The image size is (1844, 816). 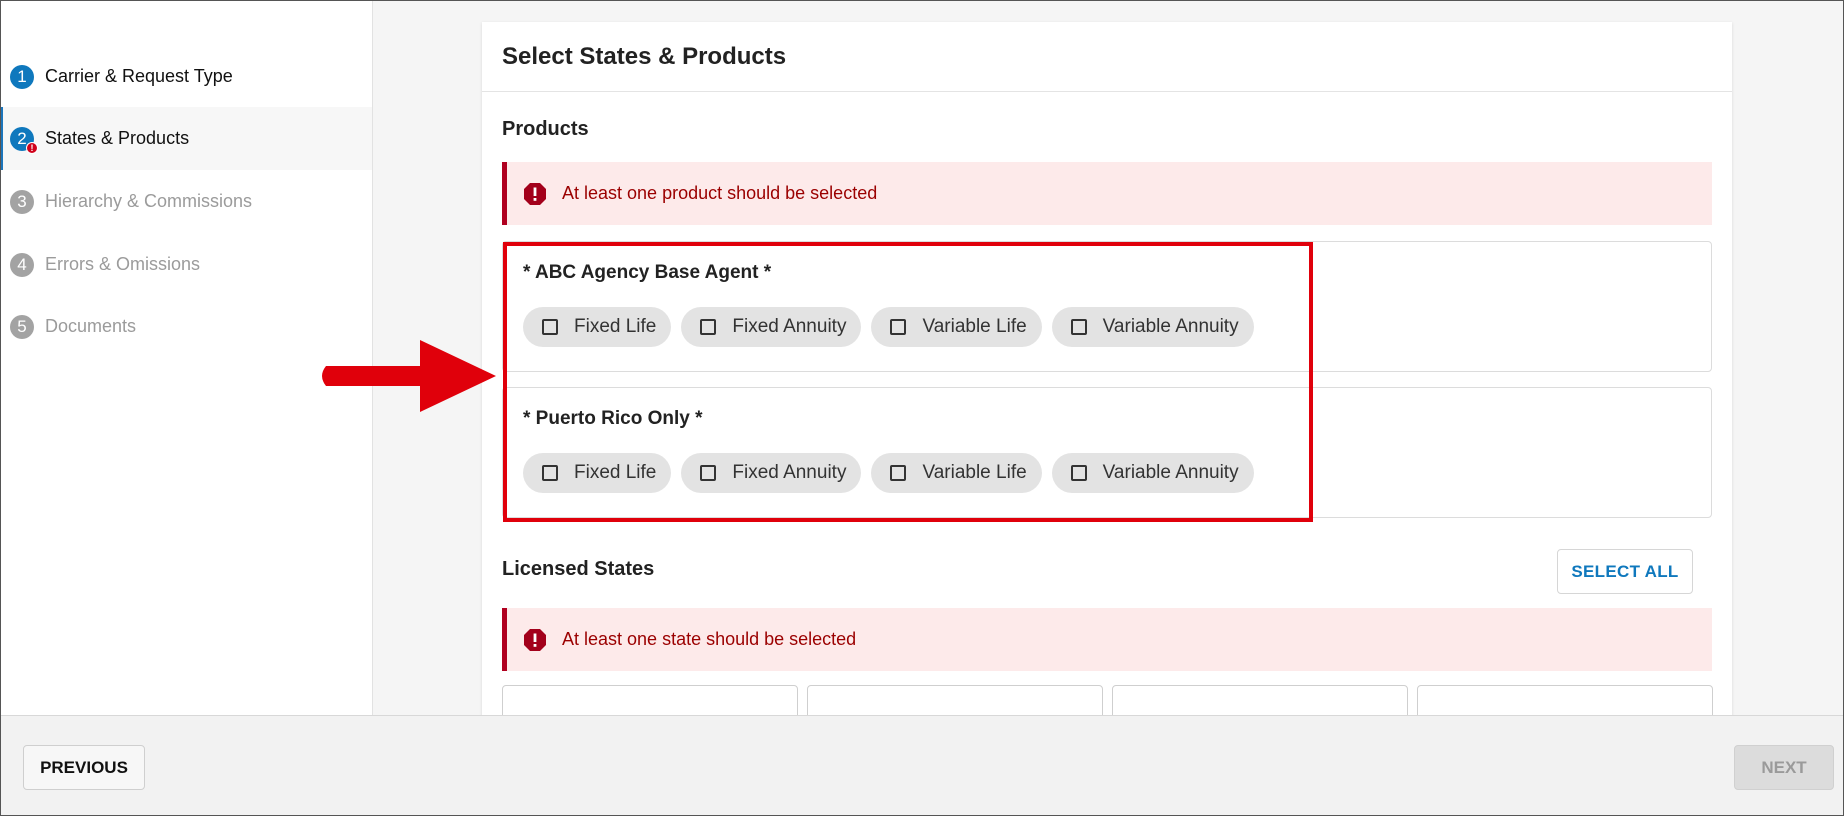 I want to click on select-all-states-button: SELECT ALL, so click(x=1625, y=571).